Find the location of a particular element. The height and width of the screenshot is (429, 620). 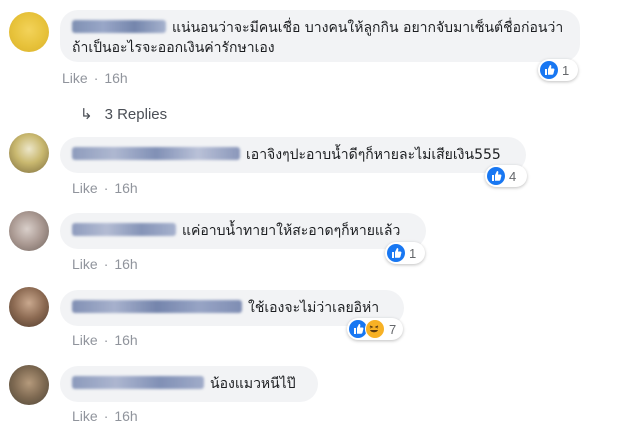

comment-text: ใช้เองจะไม่ว่าเลยอิห่า is located at coordinates (314, 308).